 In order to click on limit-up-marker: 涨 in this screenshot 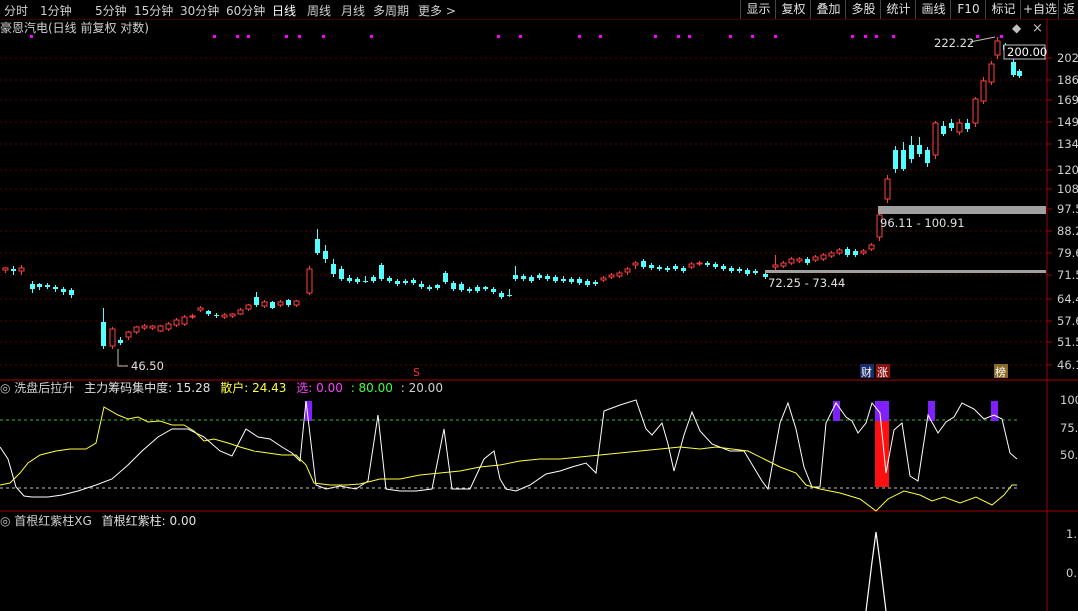, I will do `click(882, 372)`.